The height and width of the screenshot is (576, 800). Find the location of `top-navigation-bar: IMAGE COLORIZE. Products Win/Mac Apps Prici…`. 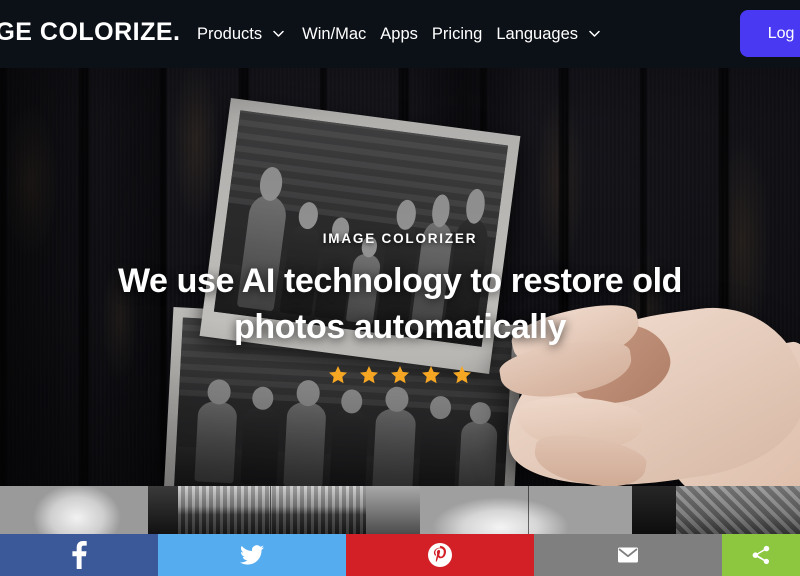

top-navigation-bar: IMAGE COLORIZE. Products Win/Mac Apps Prici… is located at coordinates (400, 34).